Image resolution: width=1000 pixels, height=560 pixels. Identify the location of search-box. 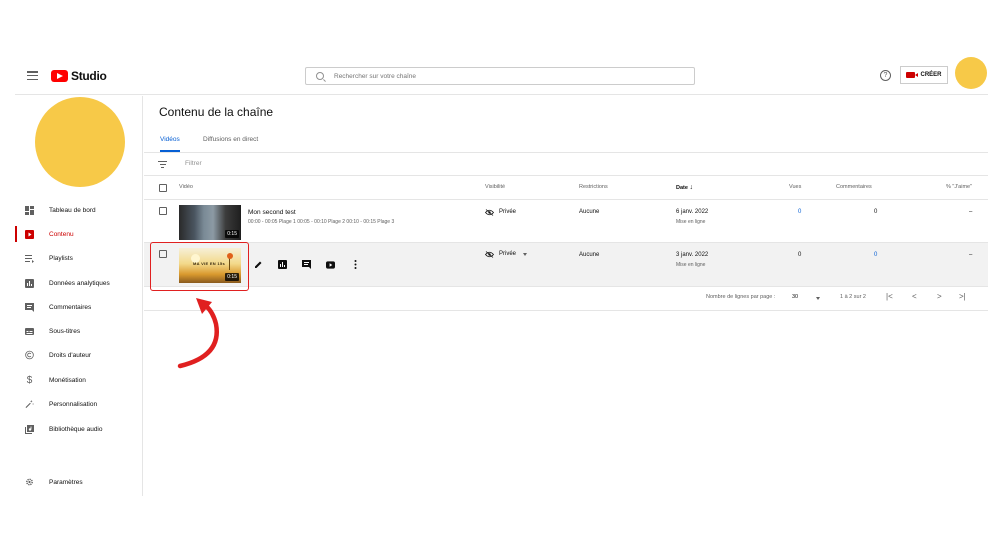
(500, 76).